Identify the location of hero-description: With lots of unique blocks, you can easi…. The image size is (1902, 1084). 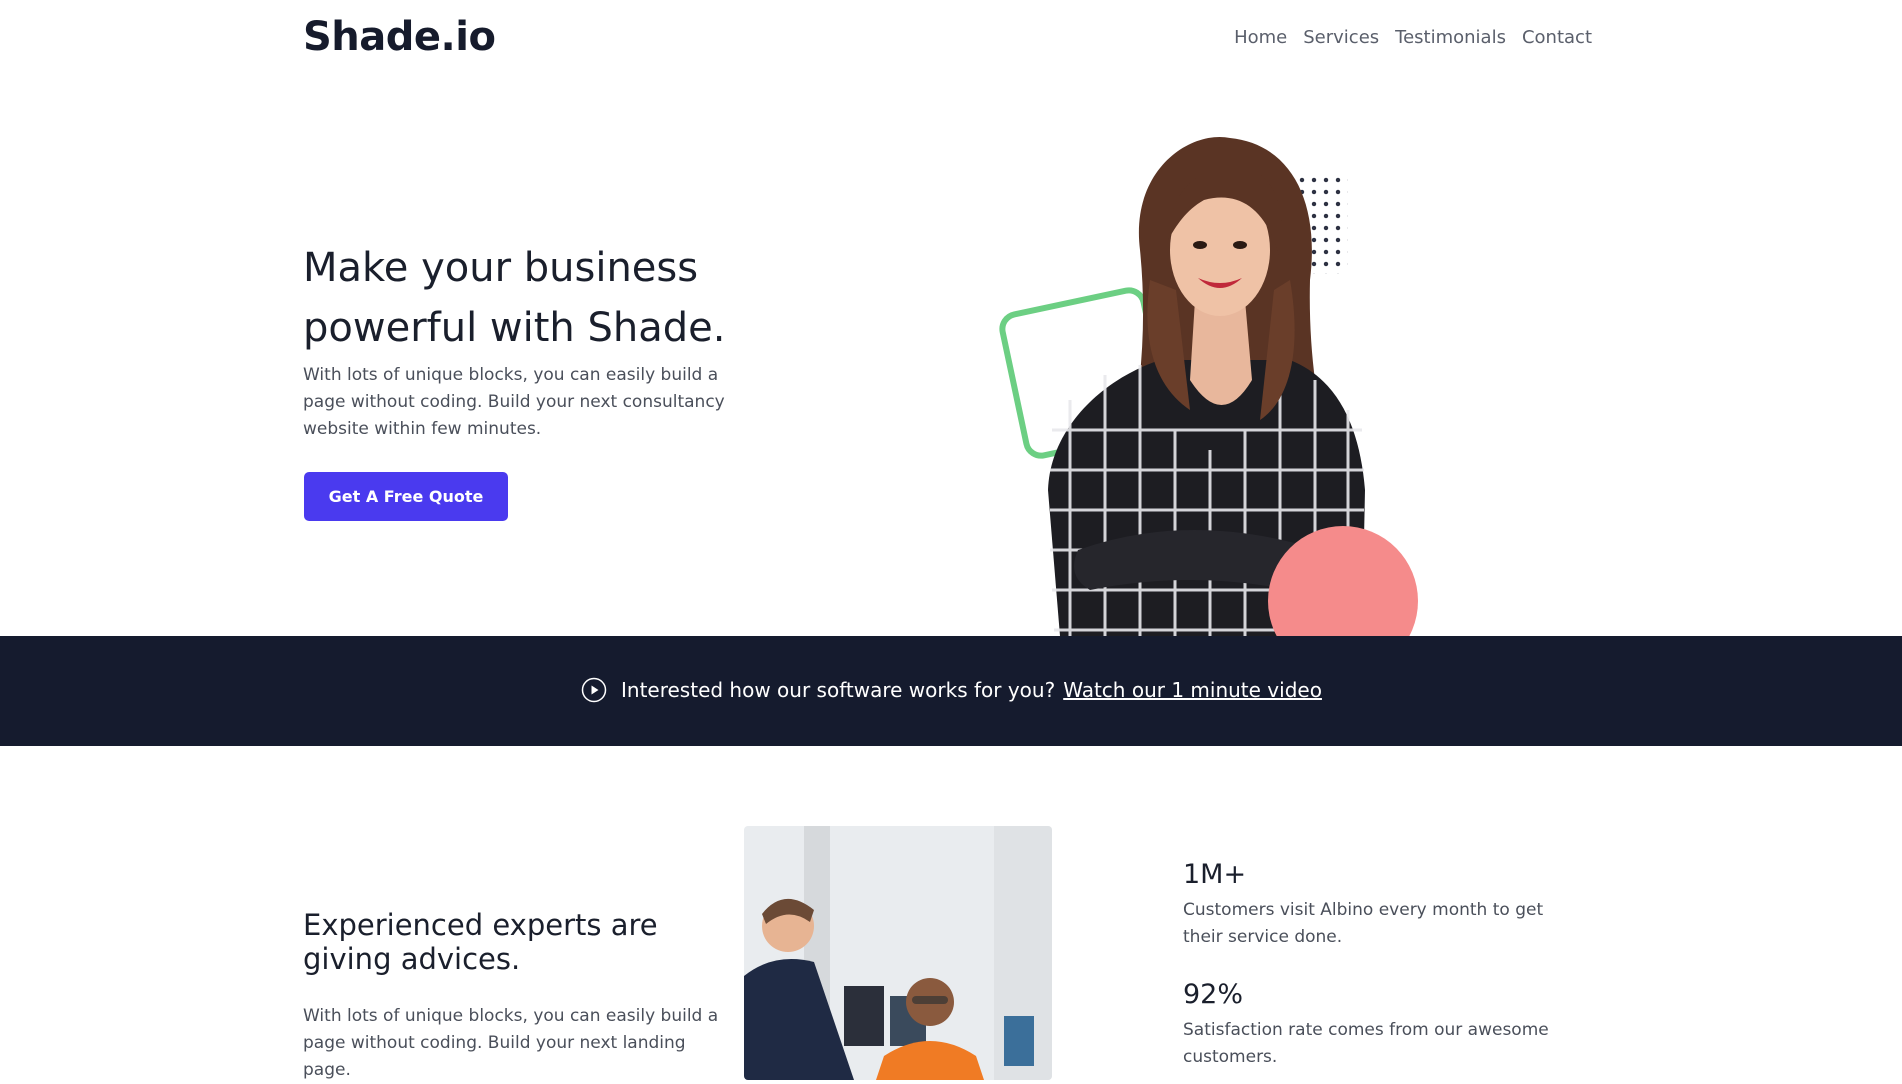
(514, 402).